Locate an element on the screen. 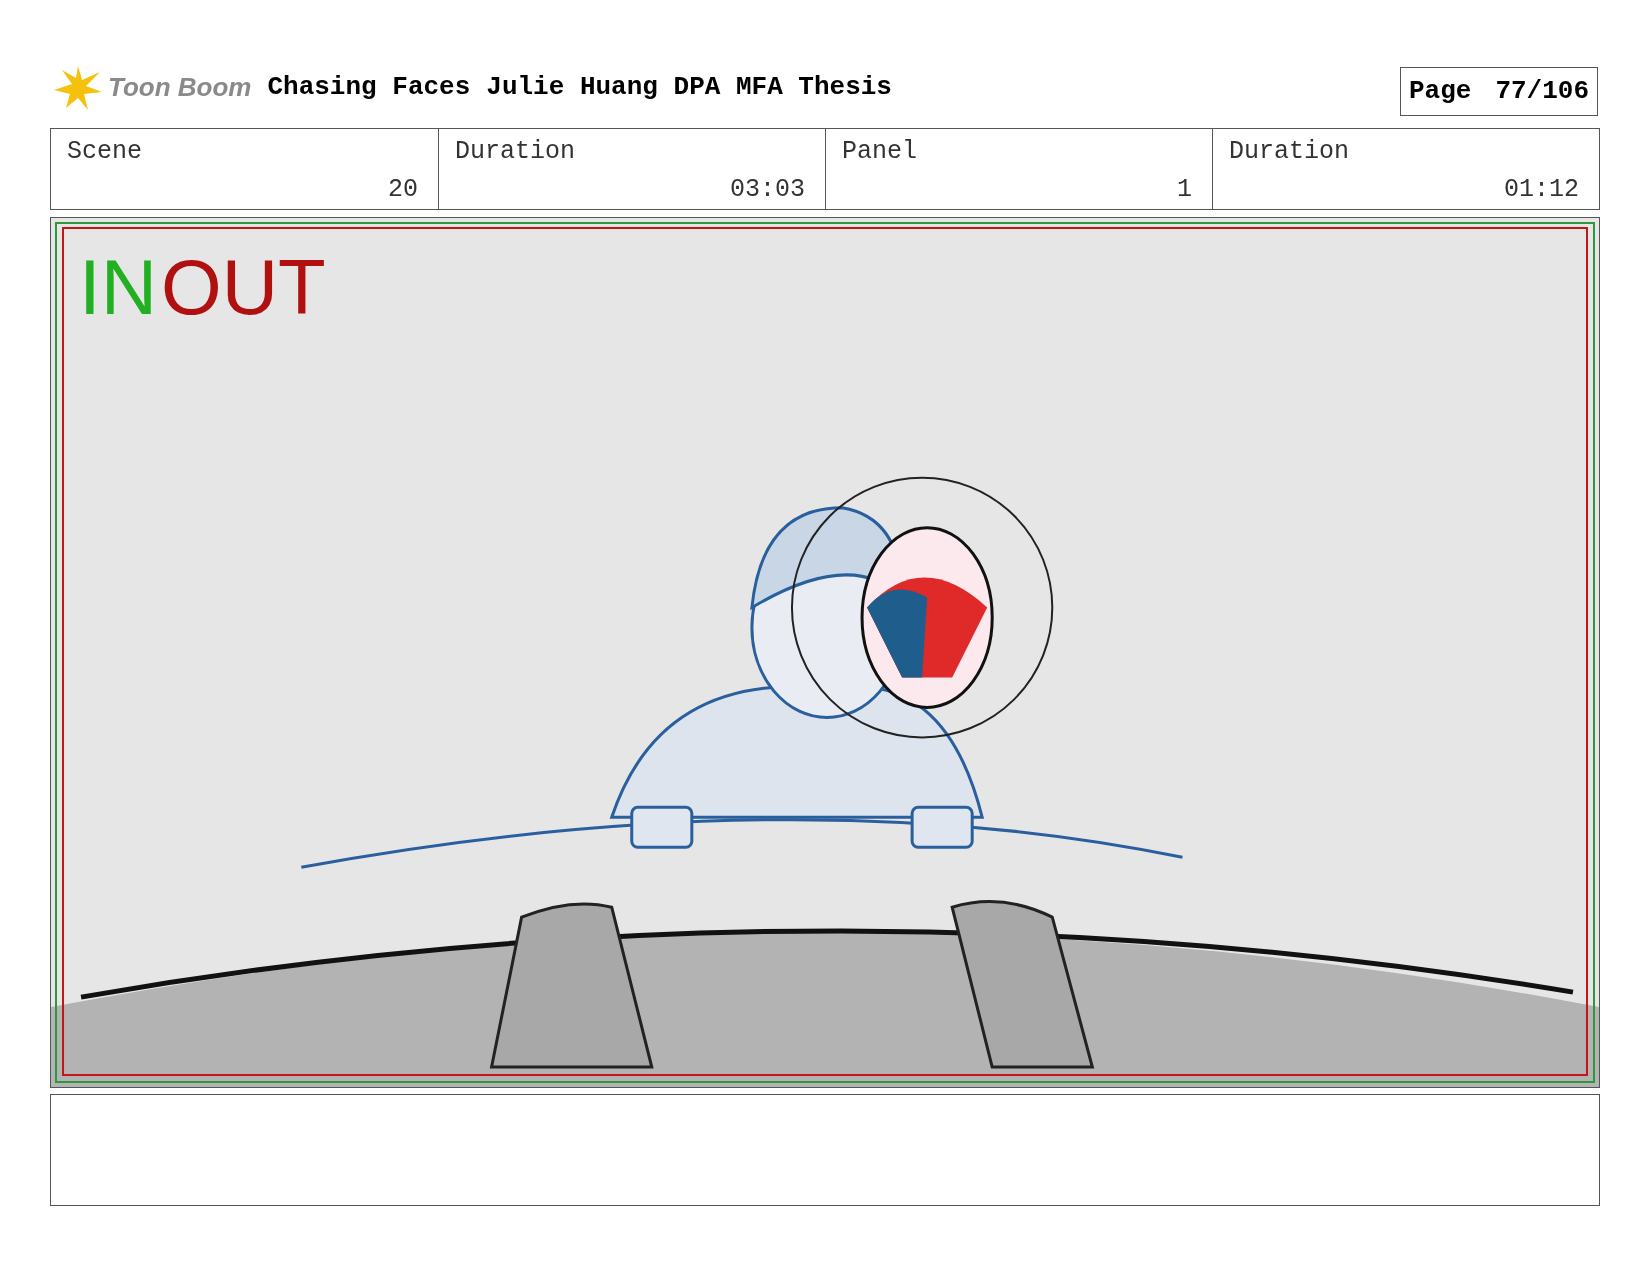 Image resolution: width=1650 pixels, height=1275 pixels. field-label: Panel is located at coordinates (879, 152).